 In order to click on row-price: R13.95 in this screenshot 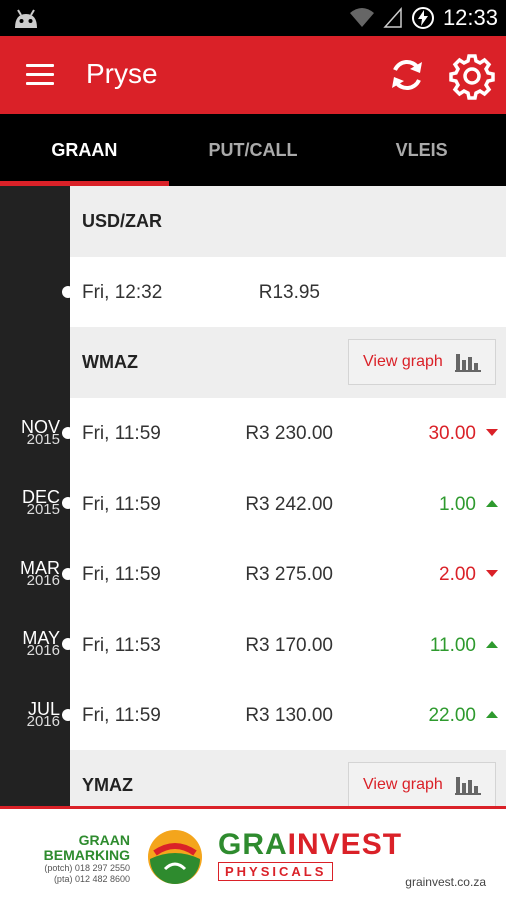, I will do `click(289, 292)`.